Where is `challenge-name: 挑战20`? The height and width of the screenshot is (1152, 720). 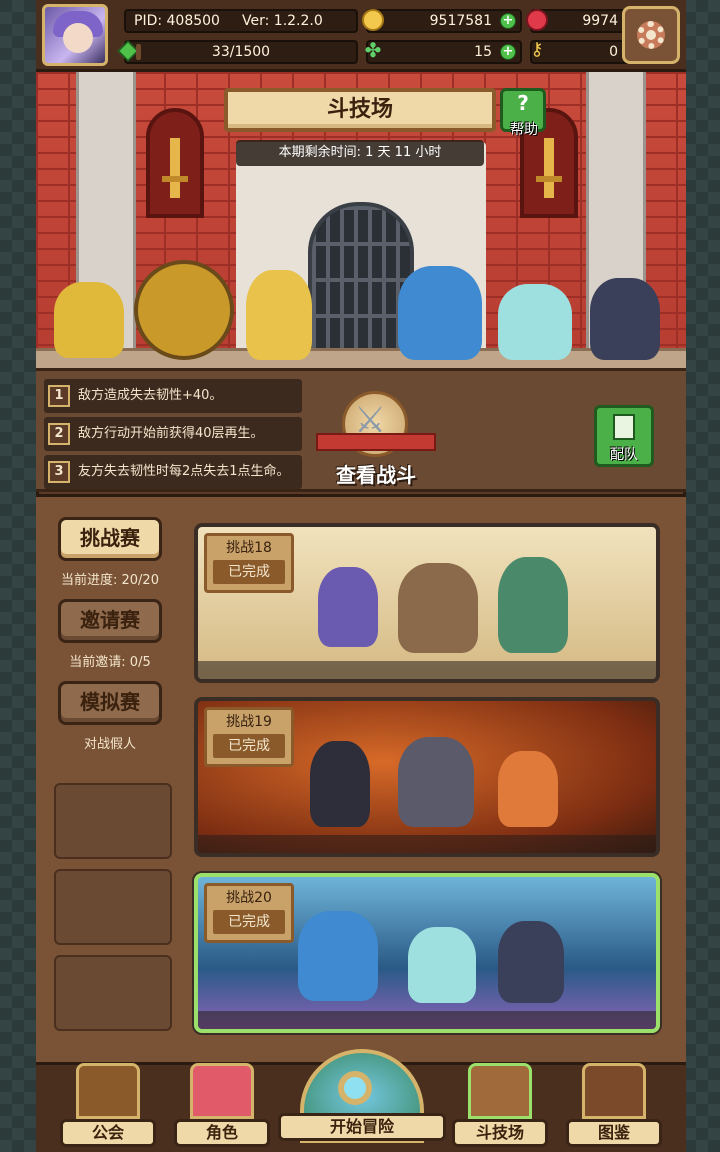
challenge-name: 挑战20 is located at coordinates (249, 898).